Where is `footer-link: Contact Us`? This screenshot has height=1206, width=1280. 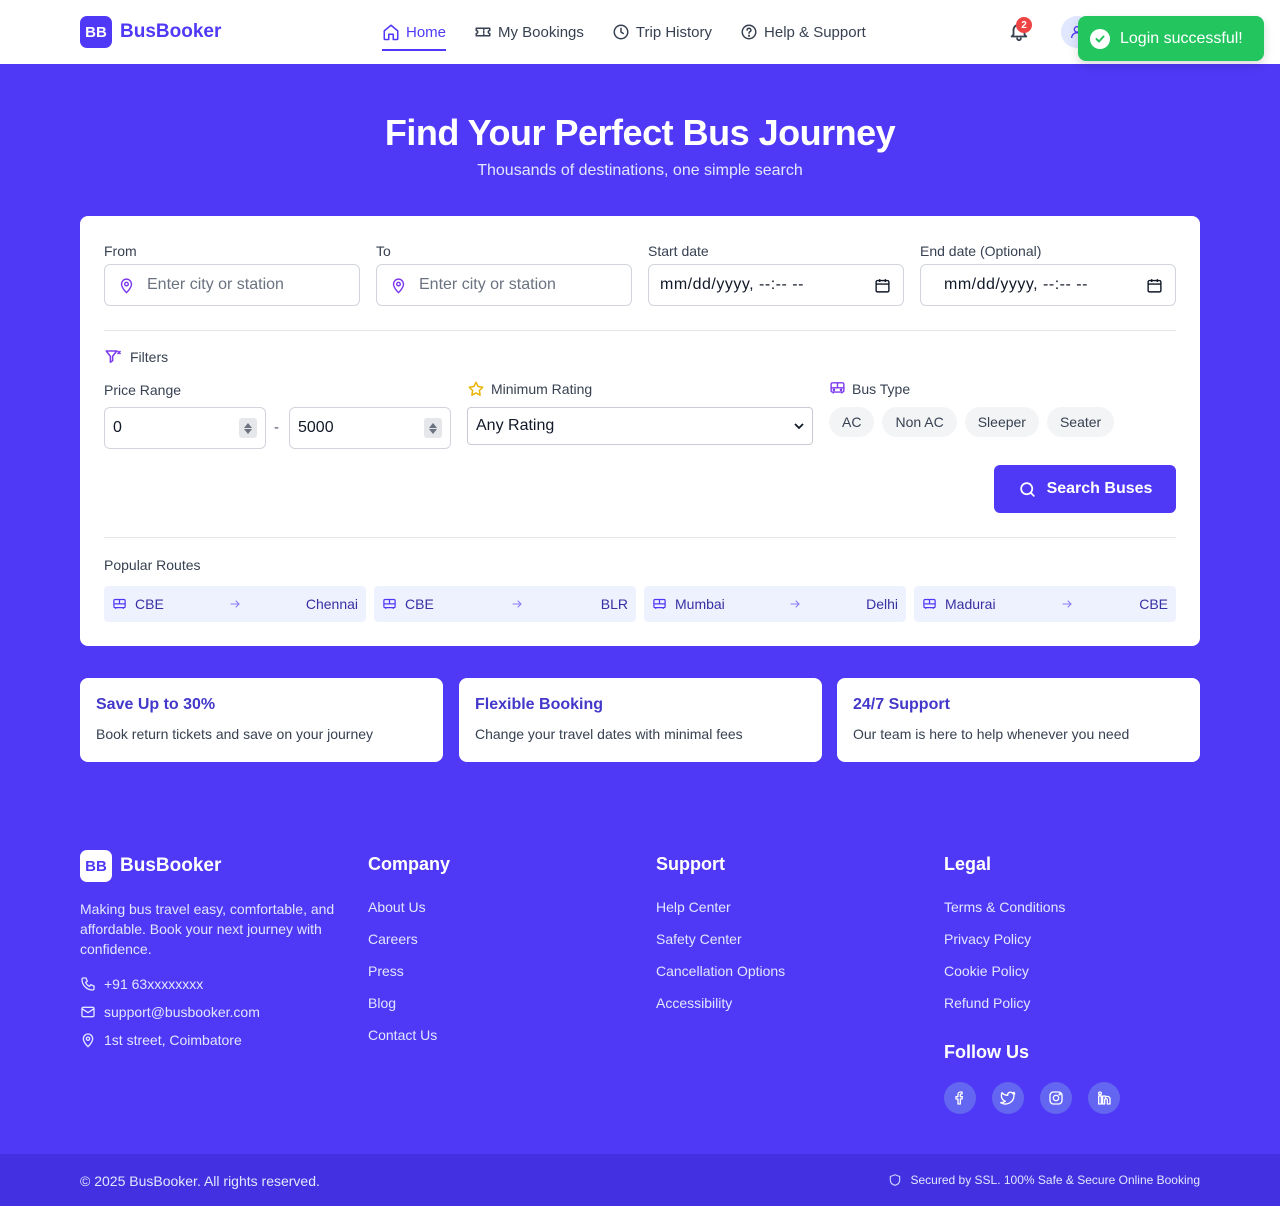 footer-link: Contact Us is located at coordinates (402, 1035).